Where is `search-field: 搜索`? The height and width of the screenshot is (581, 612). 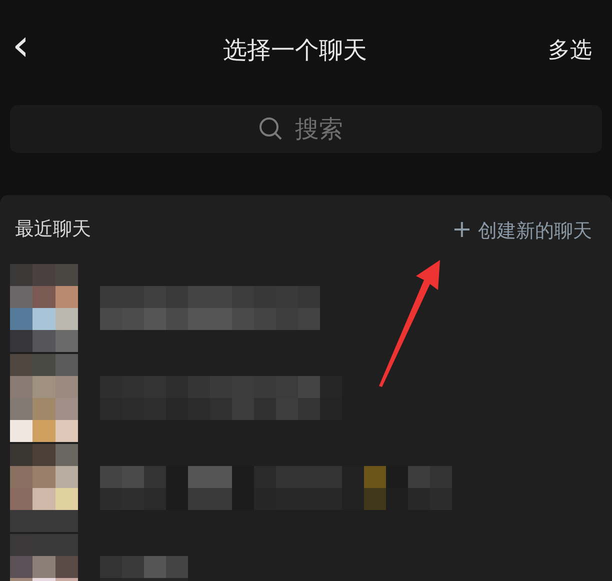 search-field: 搜索 is located at coordinates (306, 129).